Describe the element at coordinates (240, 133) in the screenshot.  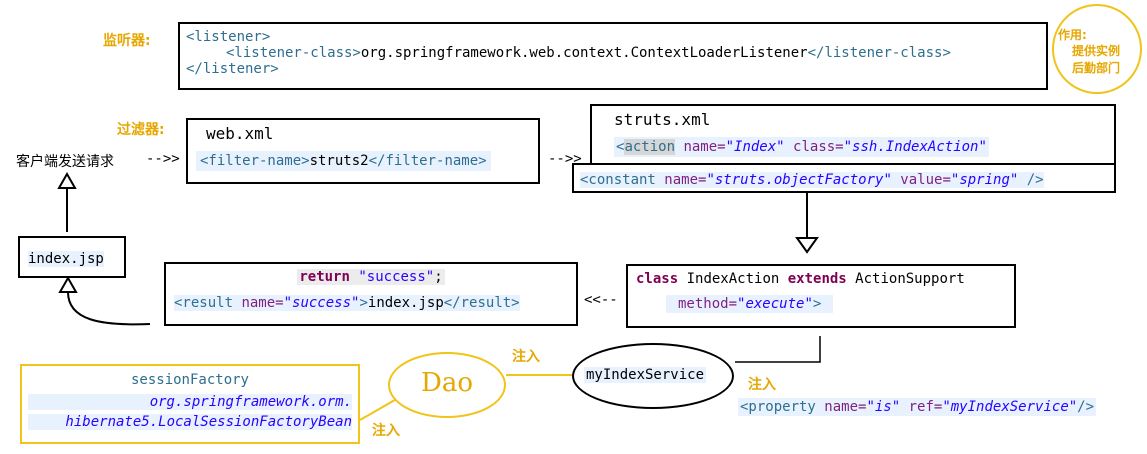
I see `webxml-title: web.xml` at that location.